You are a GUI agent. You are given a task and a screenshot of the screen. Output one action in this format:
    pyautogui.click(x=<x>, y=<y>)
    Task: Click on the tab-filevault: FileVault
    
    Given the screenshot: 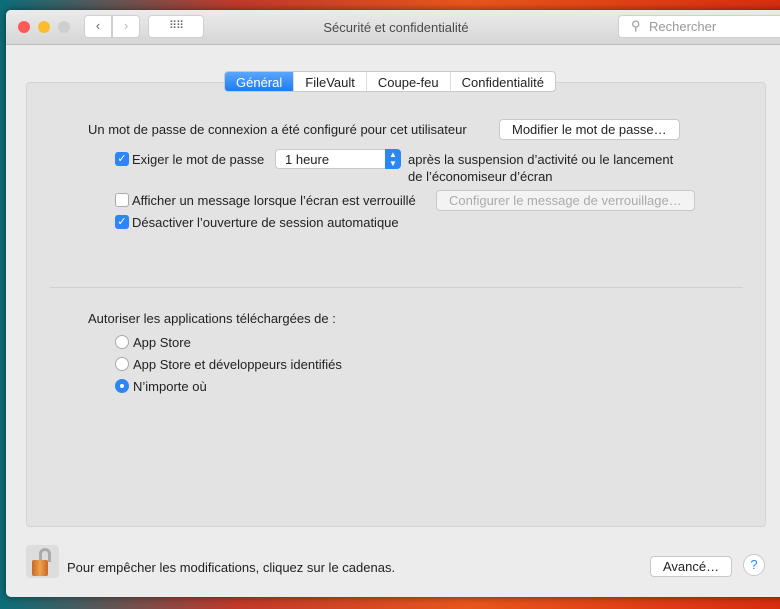 What is the action you would take?
    pyautogui.click(x=330, y=81)
    